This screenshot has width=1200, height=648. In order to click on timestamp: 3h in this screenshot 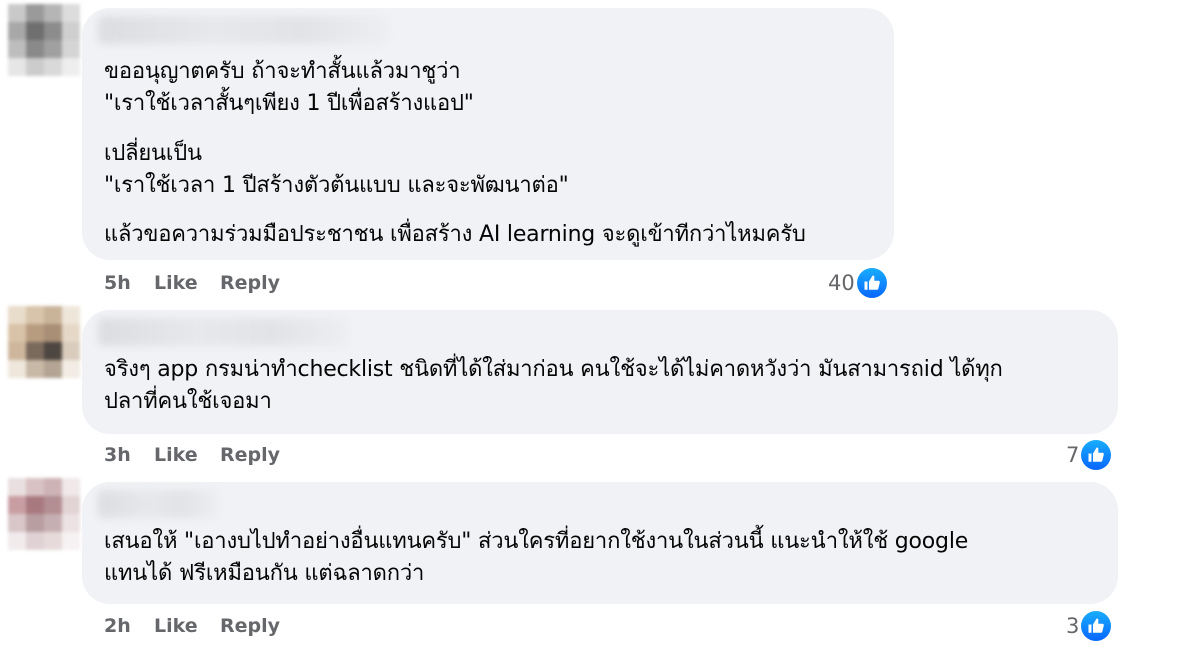, I will do `click(129, 455)`.